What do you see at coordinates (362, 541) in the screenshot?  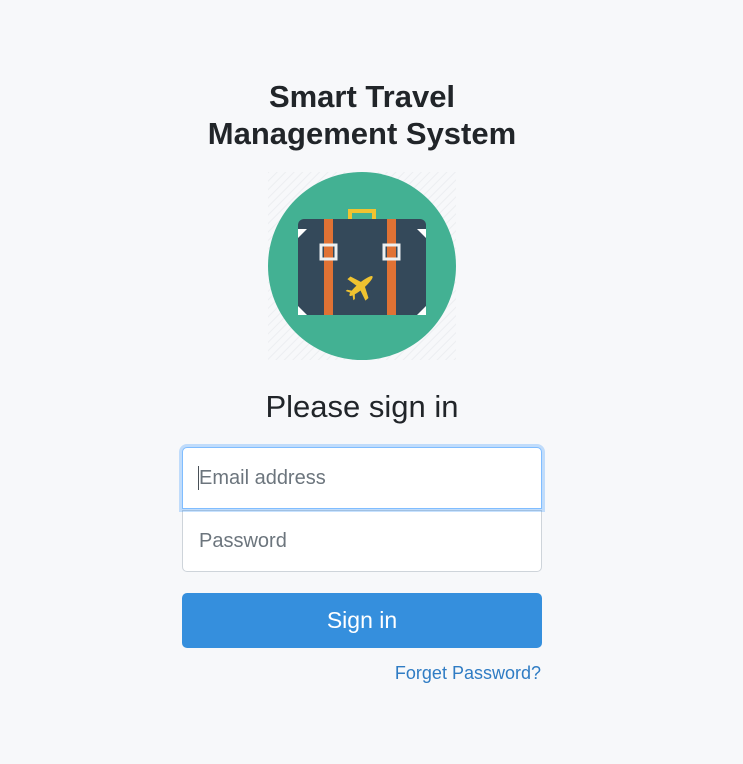 I see `password-field` at bounding box center [362, 541].